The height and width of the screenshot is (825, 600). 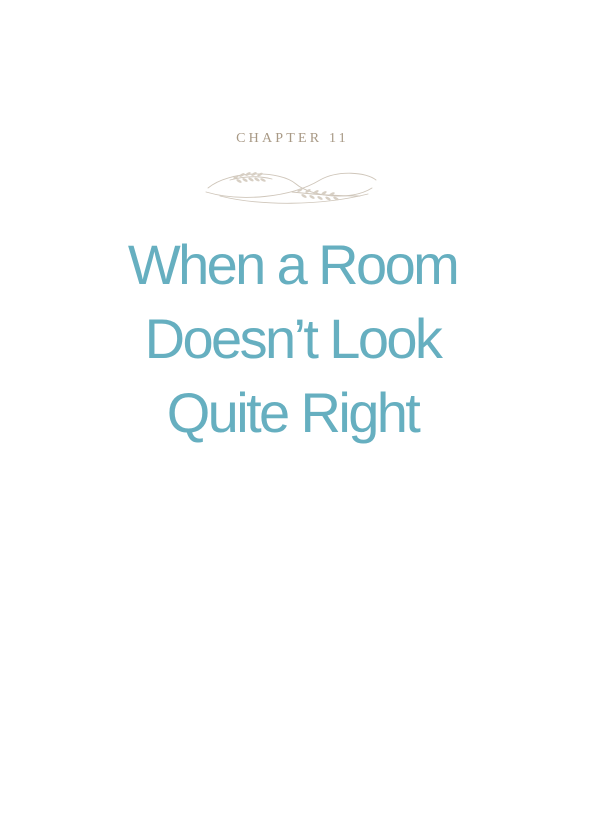 I want to click on chapter-title-line-3: Quite Right, so click(x=293, y=412).